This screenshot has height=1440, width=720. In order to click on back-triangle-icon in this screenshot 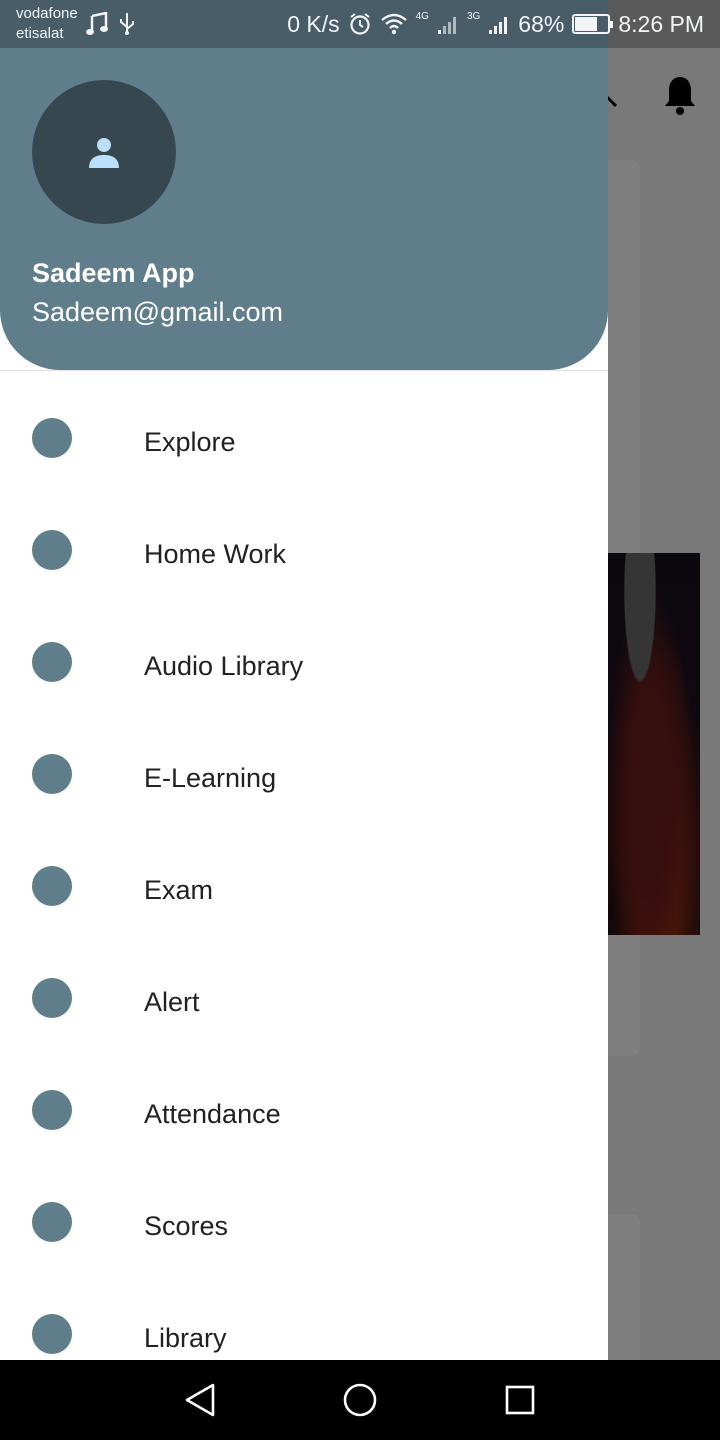, I will do `click(200, 1400)`.